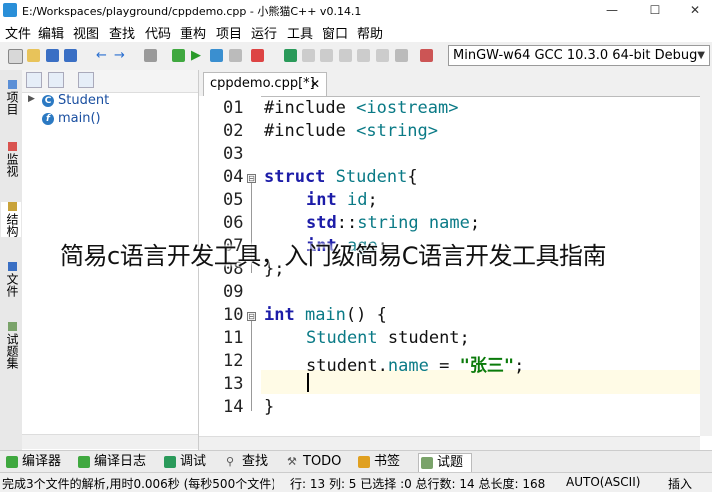 Image resolution: width=712 pixels, height=492 pixels. I want to click on editor-vertical-scrollbar, so click(706, 266).